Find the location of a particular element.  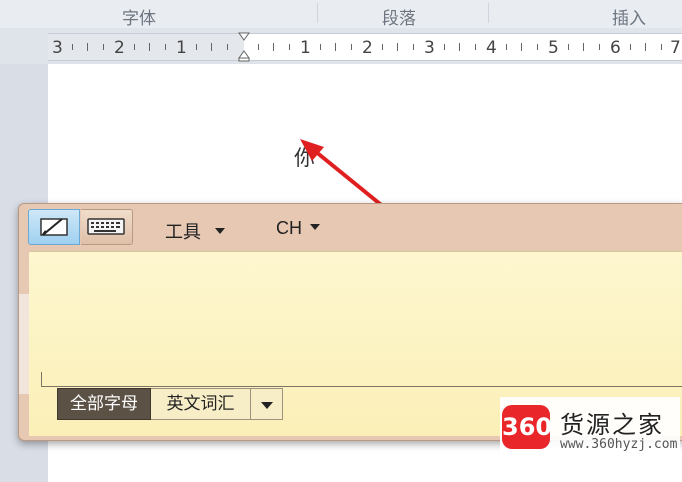

writing-baseline is located at coordinates (361, 386).